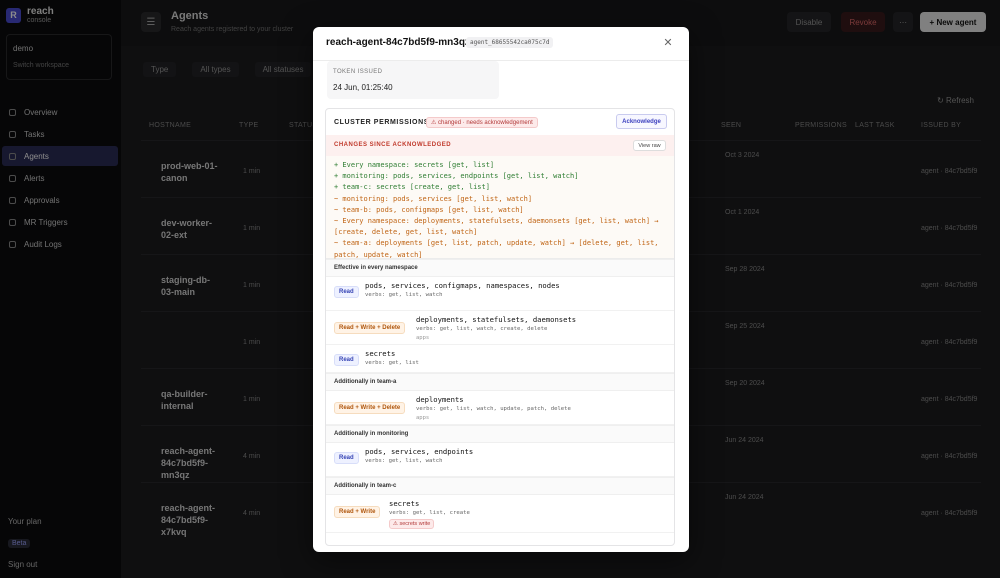 The width and height of the screenshot is (1000, 578). I want to click on diff-line-added: + Every namespace: secrets [get, list], so click(414, 165).